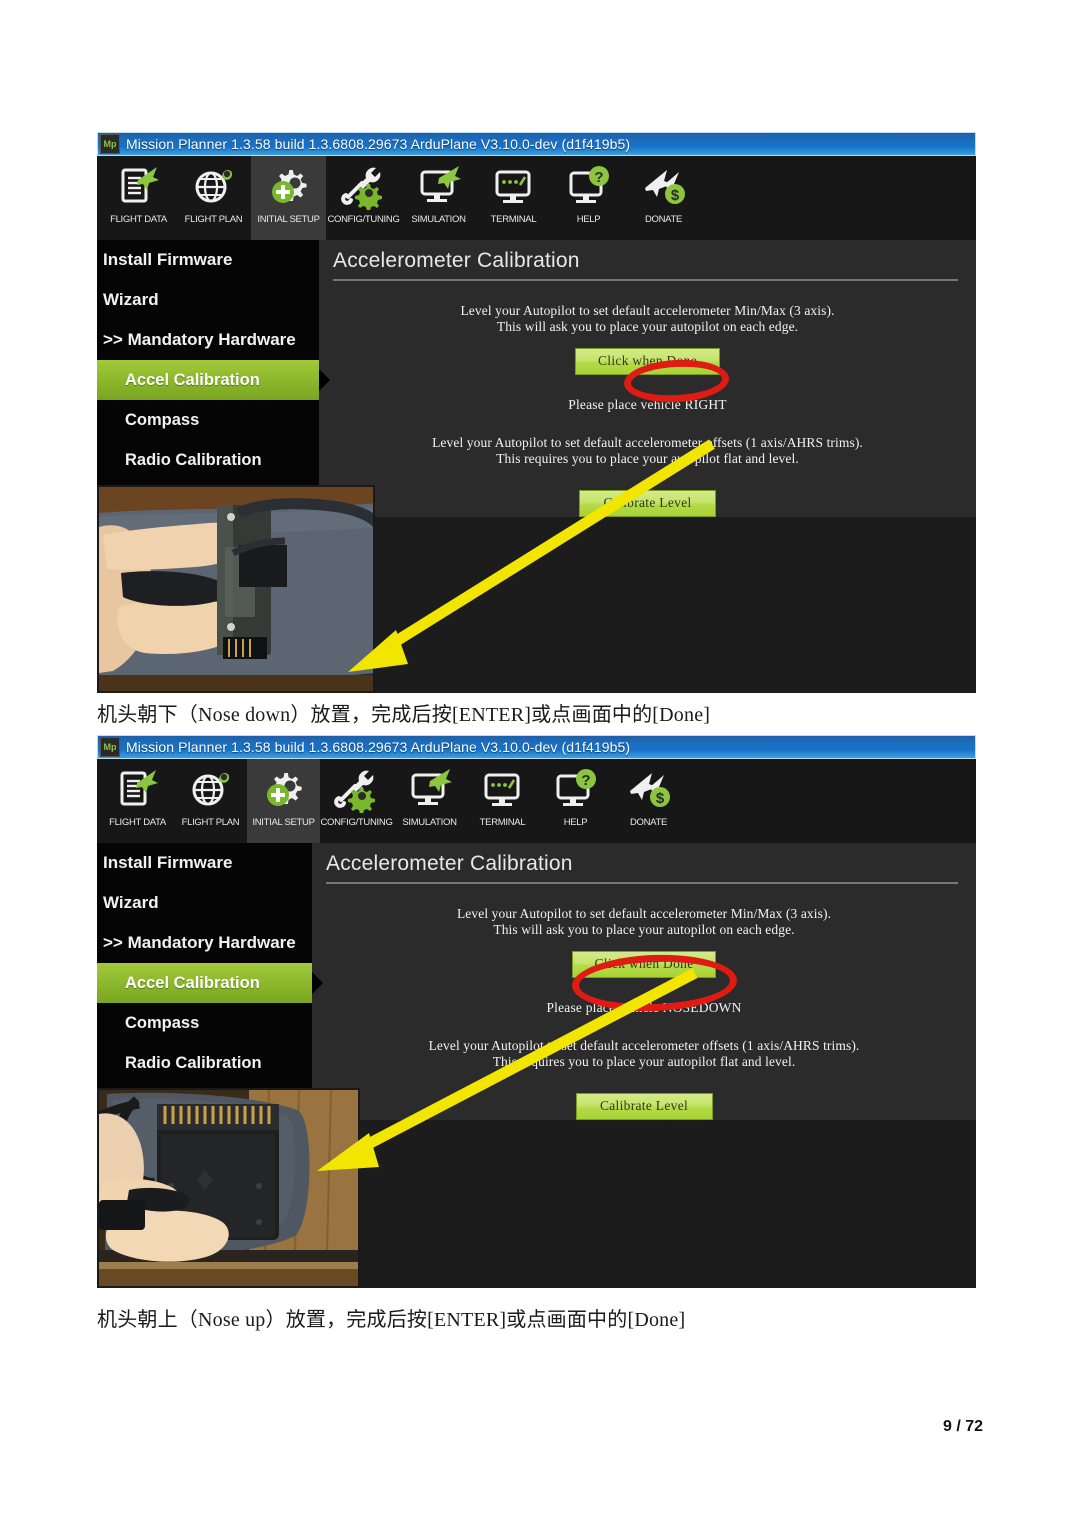 The height and width of the screenshot is (1528, 1080). I want to click on photo-inset-vehicle-nosedown, so click(228, 1188).